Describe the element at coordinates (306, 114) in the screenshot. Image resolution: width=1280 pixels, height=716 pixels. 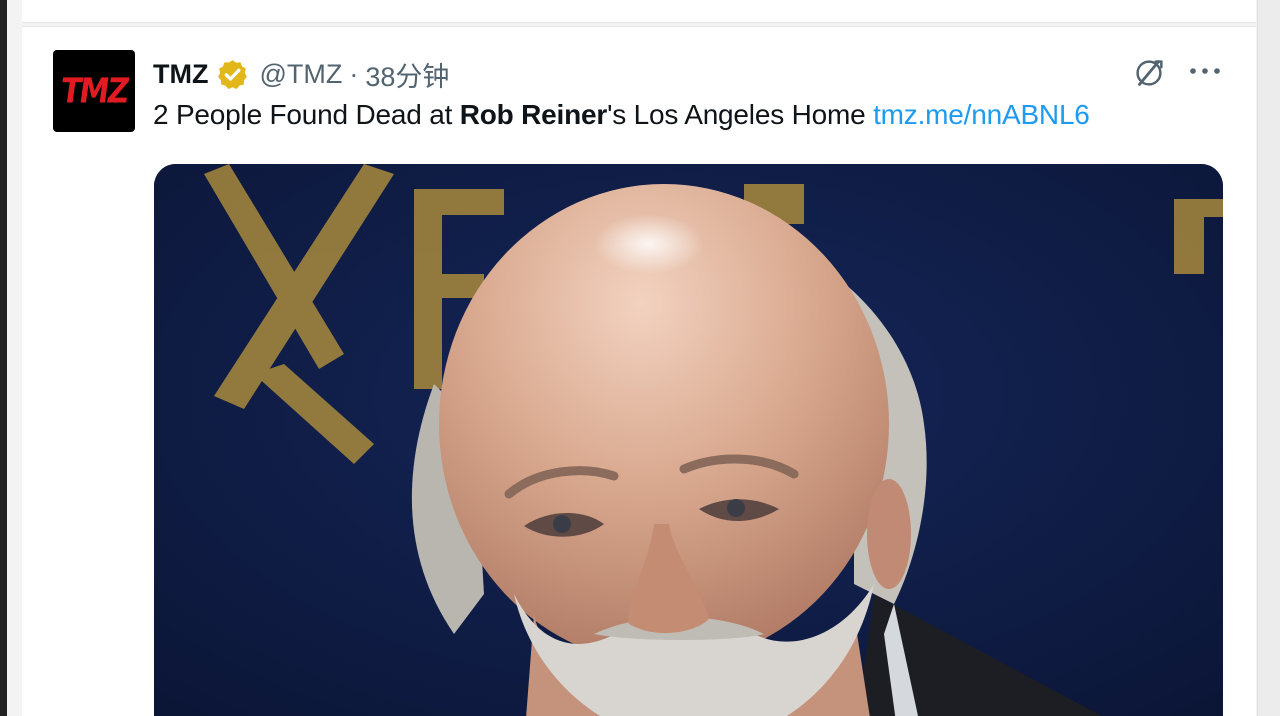
I see `tweet-text-start: 2 People Found Dead at` at that location.